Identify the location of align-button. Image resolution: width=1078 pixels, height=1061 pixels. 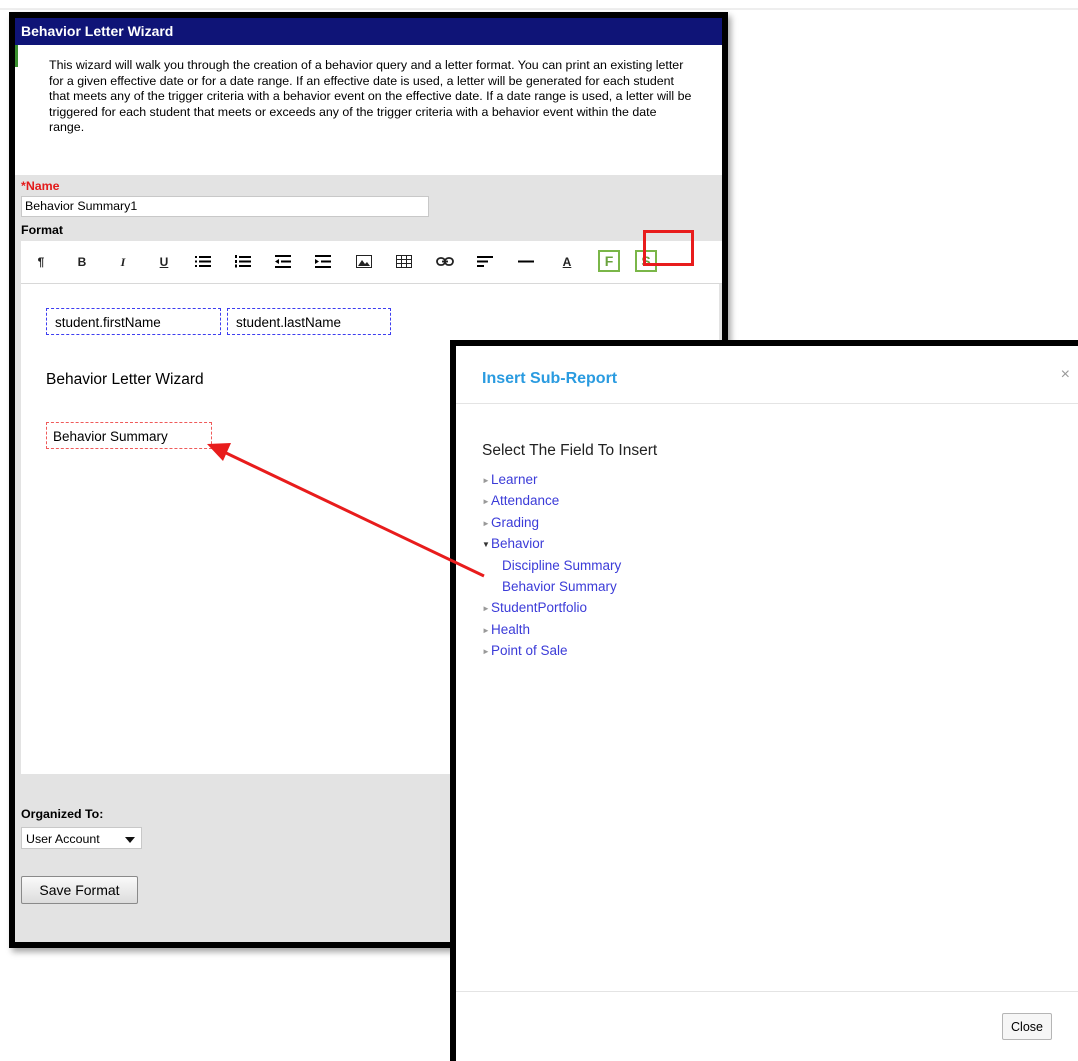
(485, 262).